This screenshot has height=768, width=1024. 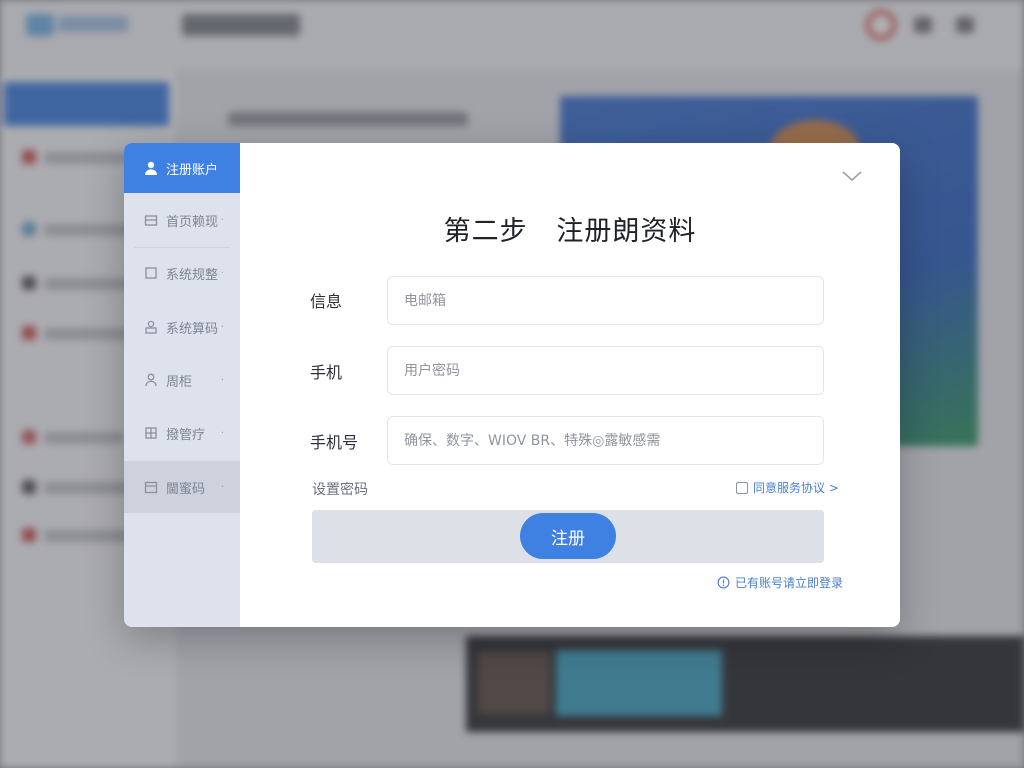 I want to click on square-icon, so click(x=151, y=273).